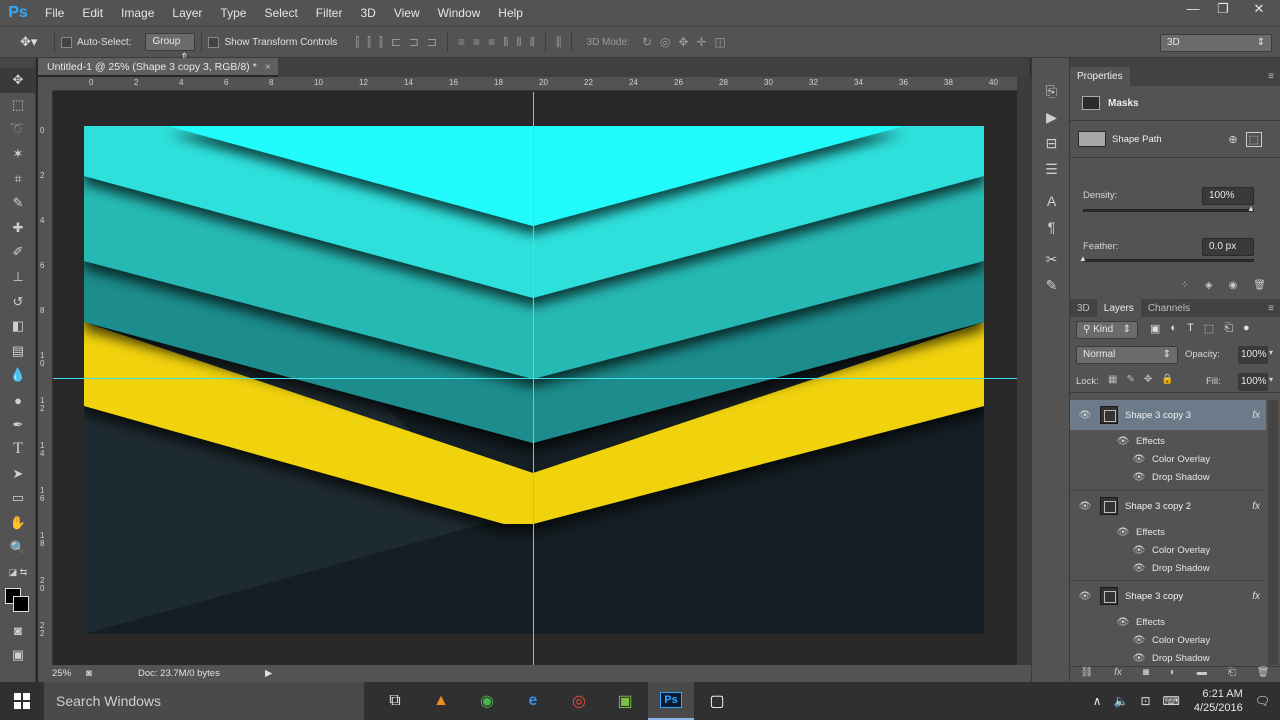 Image resolution: width=1280 pixels, height=720 pixels. I want to click on document-scrollbar, so click(1024, 371).